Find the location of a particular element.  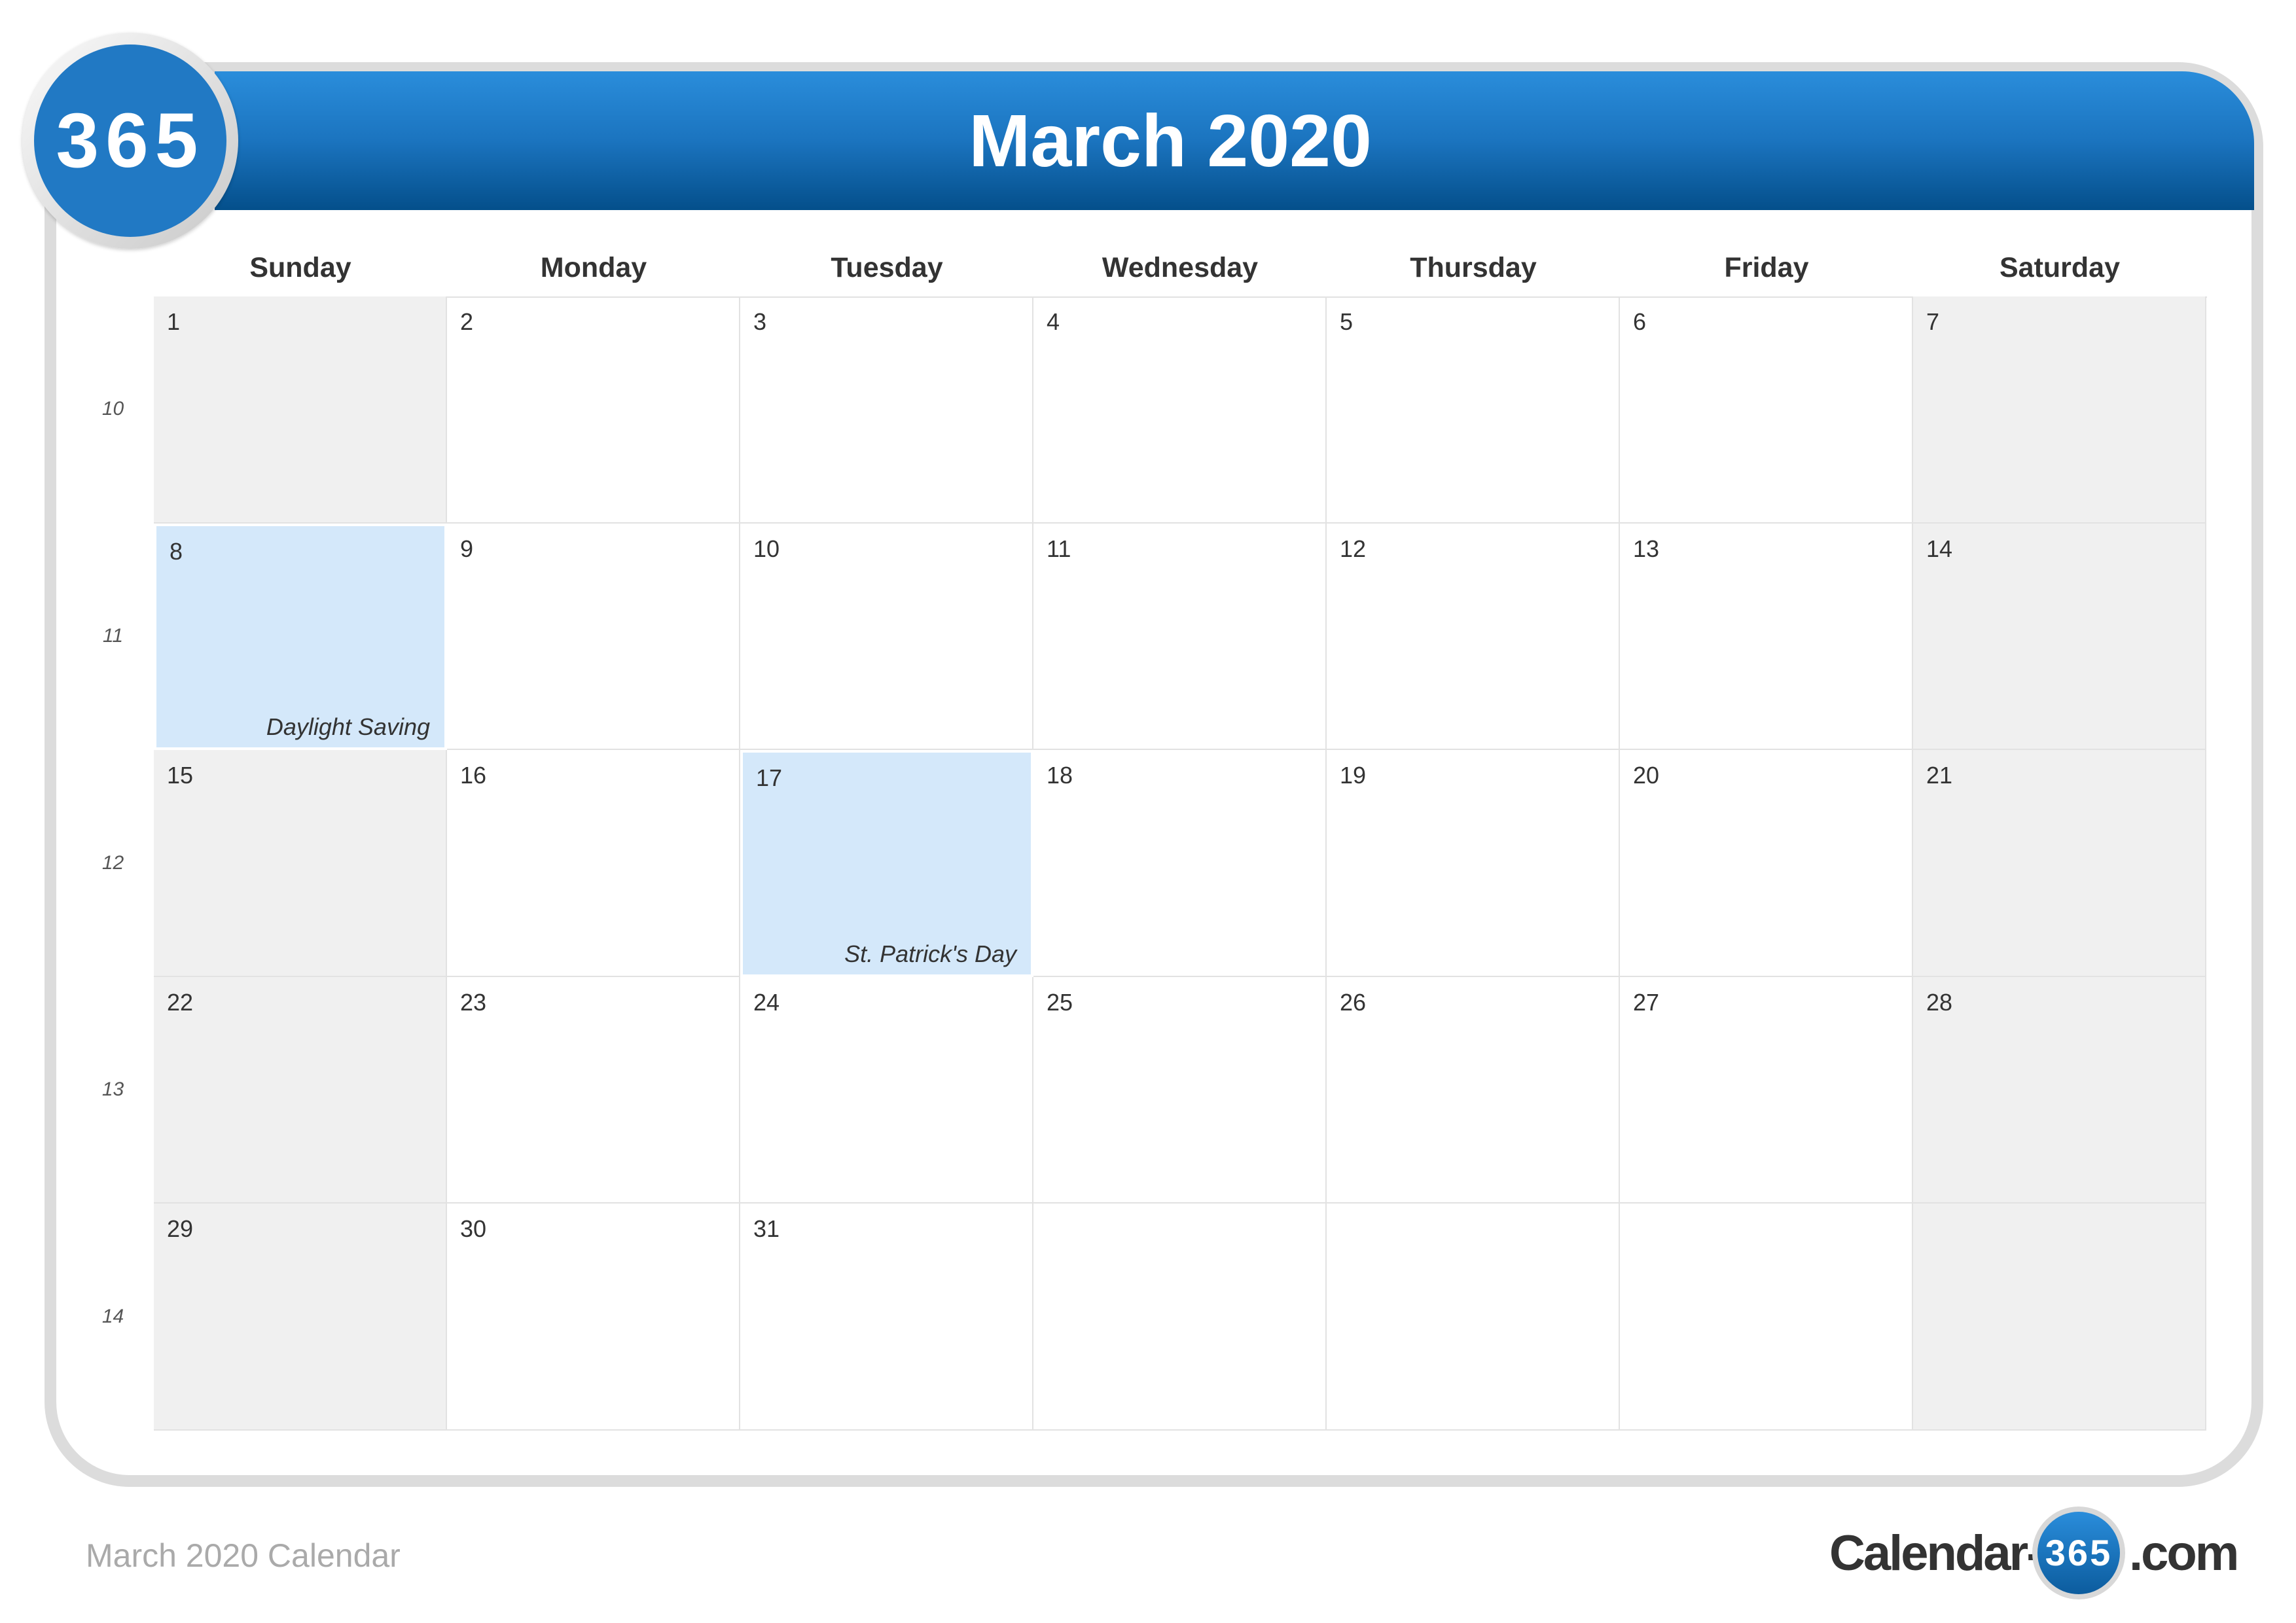

day-cell: 23 is located at coordinates (593, 1090).